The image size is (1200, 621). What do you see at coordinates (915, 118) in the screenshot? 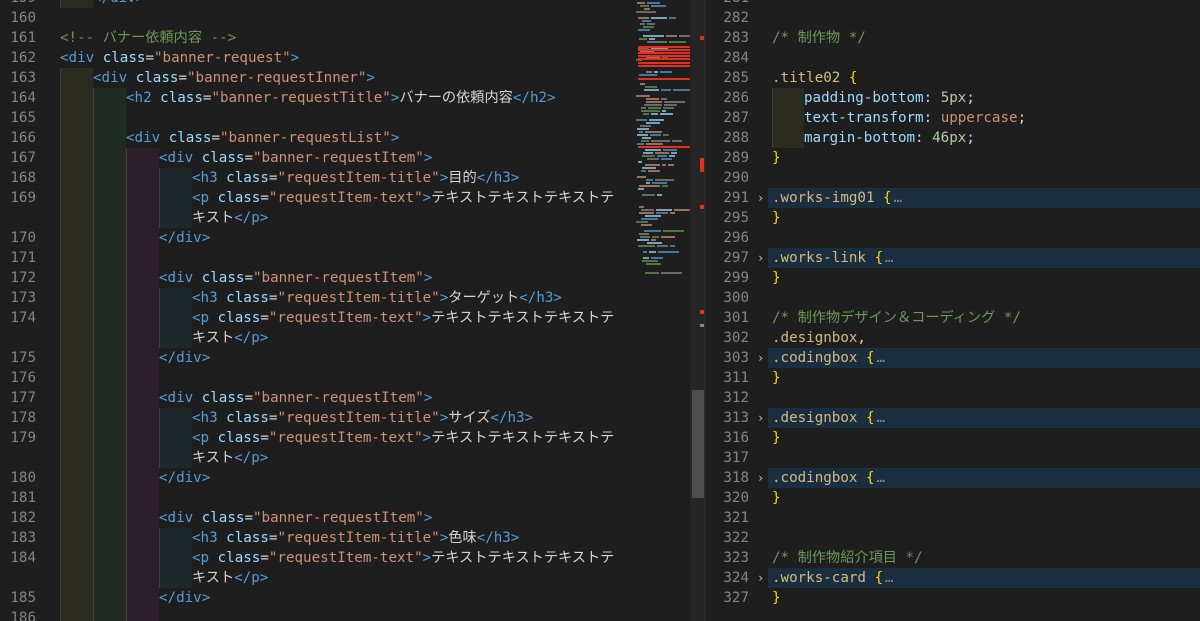
I see `code-line: text-transform: uppercase;` at bounding box center [915, 118].